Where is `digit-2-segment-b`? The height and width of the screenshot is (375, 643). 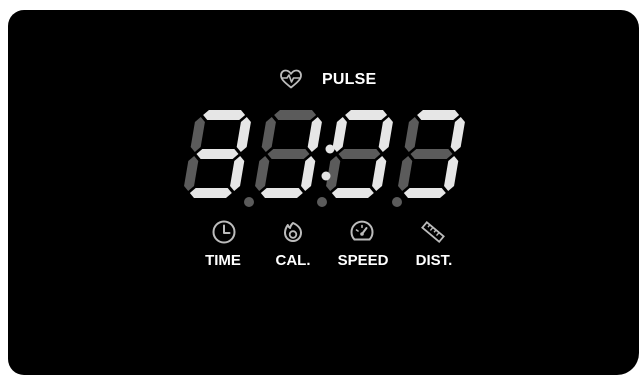 digit-2-segment-b is located at coordinates (314, 134).